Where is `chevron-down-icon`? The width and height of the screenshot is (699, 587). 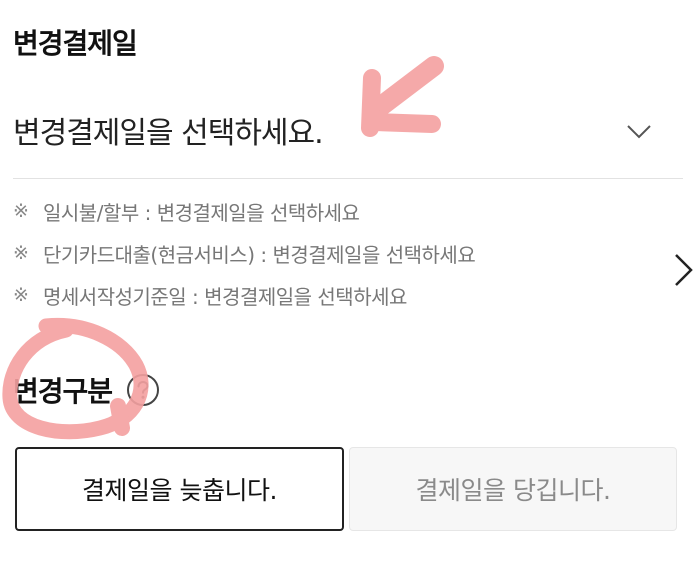
chevron-down-icon is located at coordinates (639, 132).